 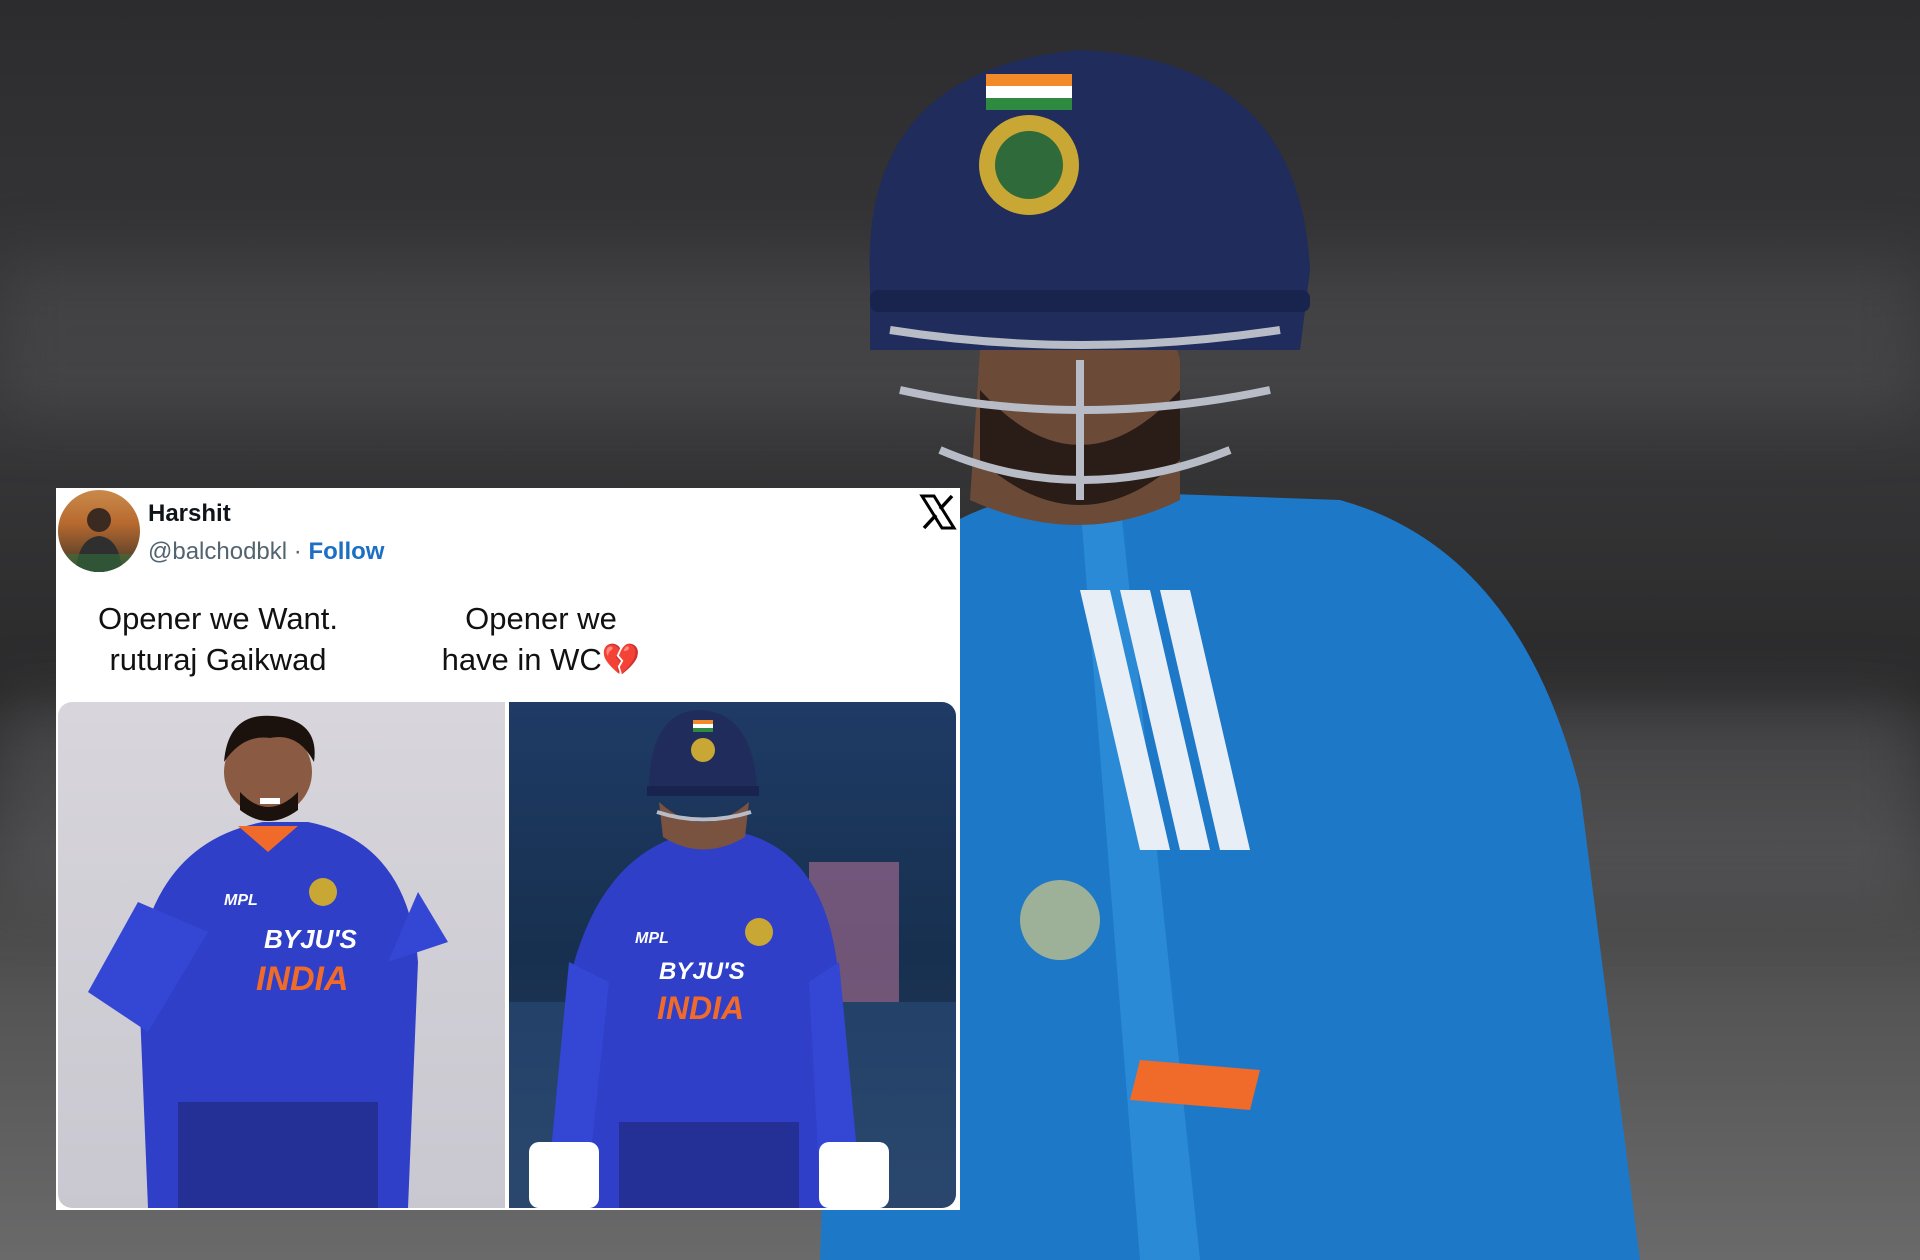 I want to click on player-helmet-photo, so click(x=732, y=959).